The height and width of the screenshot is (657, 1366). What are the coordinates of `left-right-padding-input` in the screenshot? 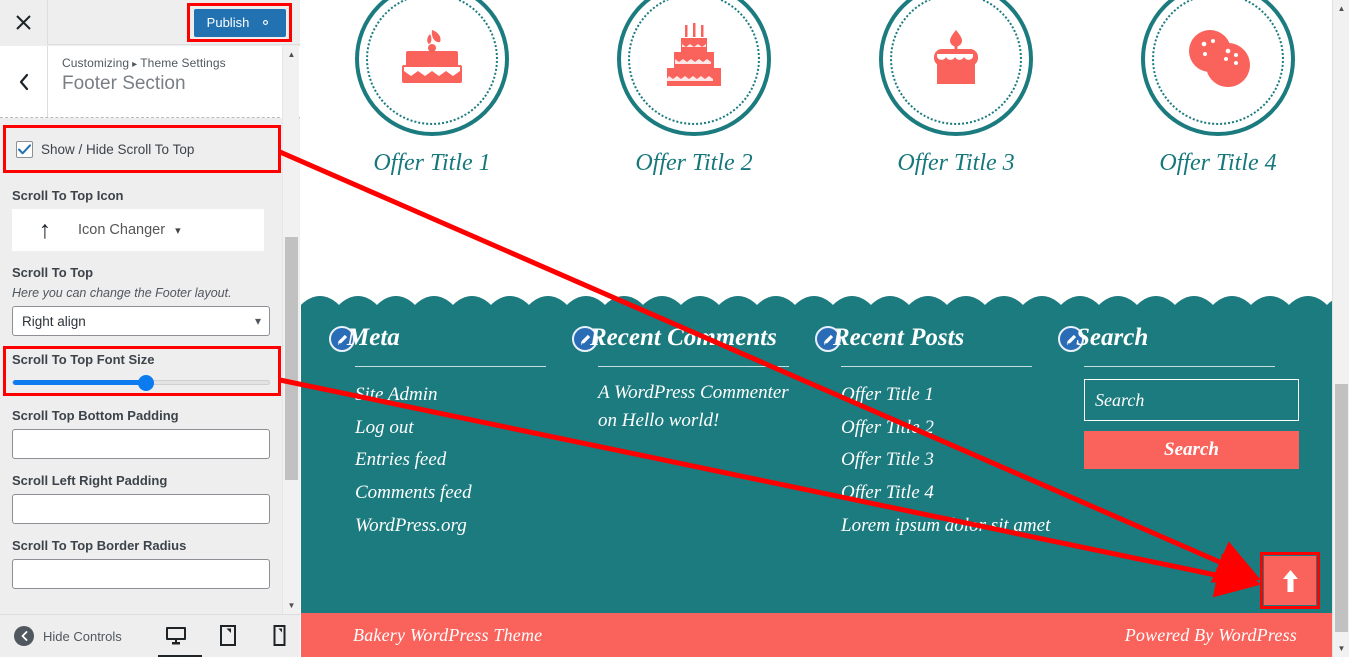 It's located at (141, 509).